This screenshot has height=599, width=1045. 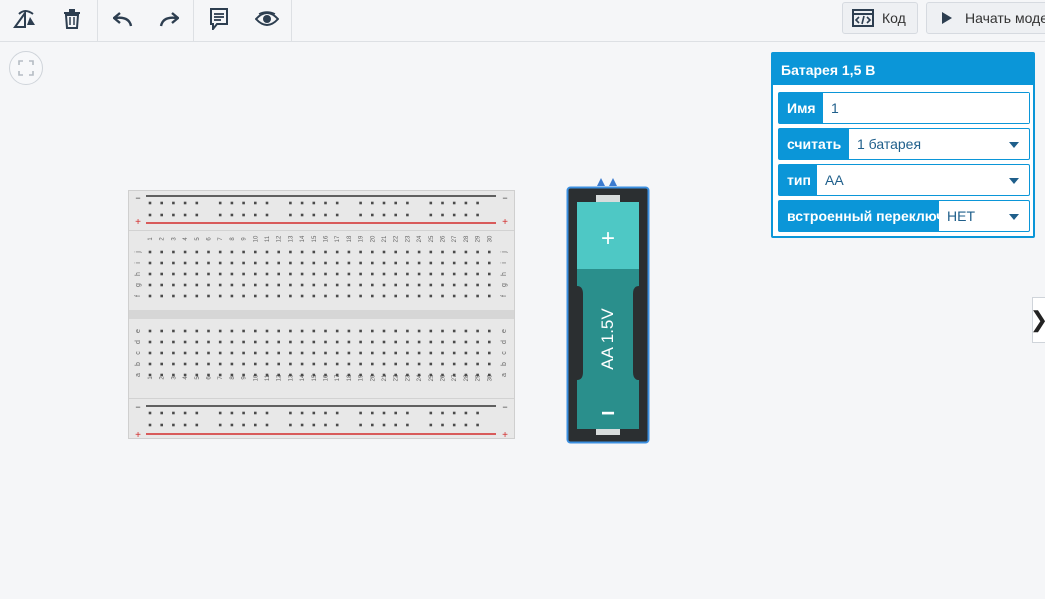 I want to click on visibility-button, so click(x=267, y=19).